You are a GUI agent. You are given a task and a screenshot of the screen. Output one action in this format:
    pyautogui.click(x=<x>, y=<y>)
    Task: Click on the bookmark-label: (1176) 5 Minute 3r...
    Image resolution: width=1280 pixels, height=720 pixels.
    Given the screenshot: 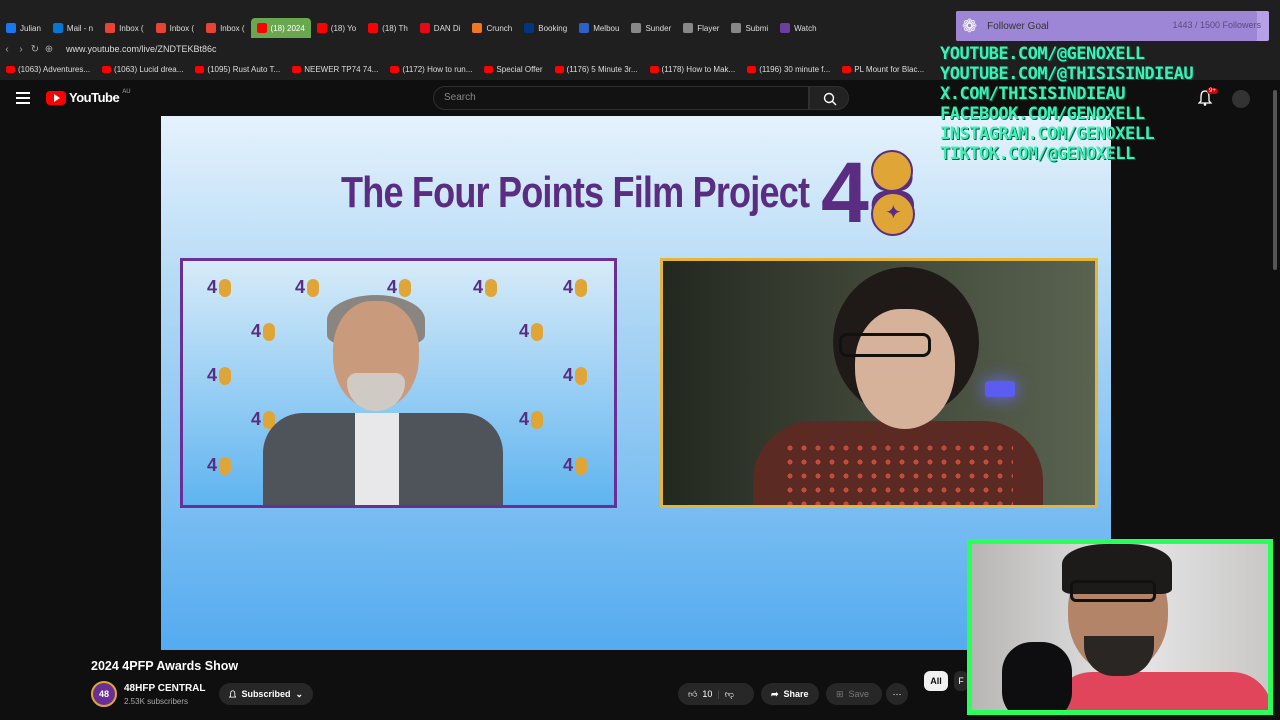 What is the action you would take?
    pyautogui.click(x=602, y=69)
    